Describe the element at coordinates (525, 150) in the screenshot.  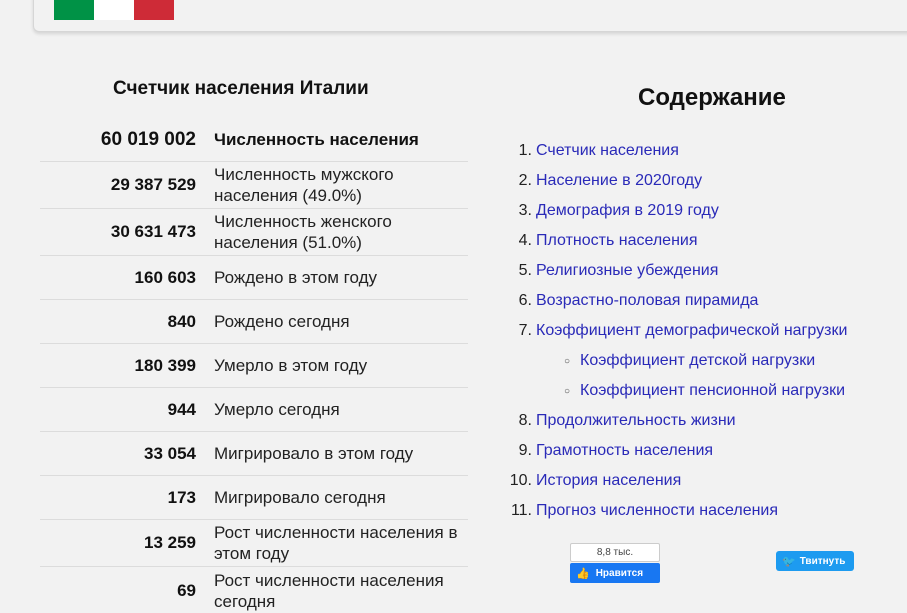
I see `toc-number: 1.` at that location.